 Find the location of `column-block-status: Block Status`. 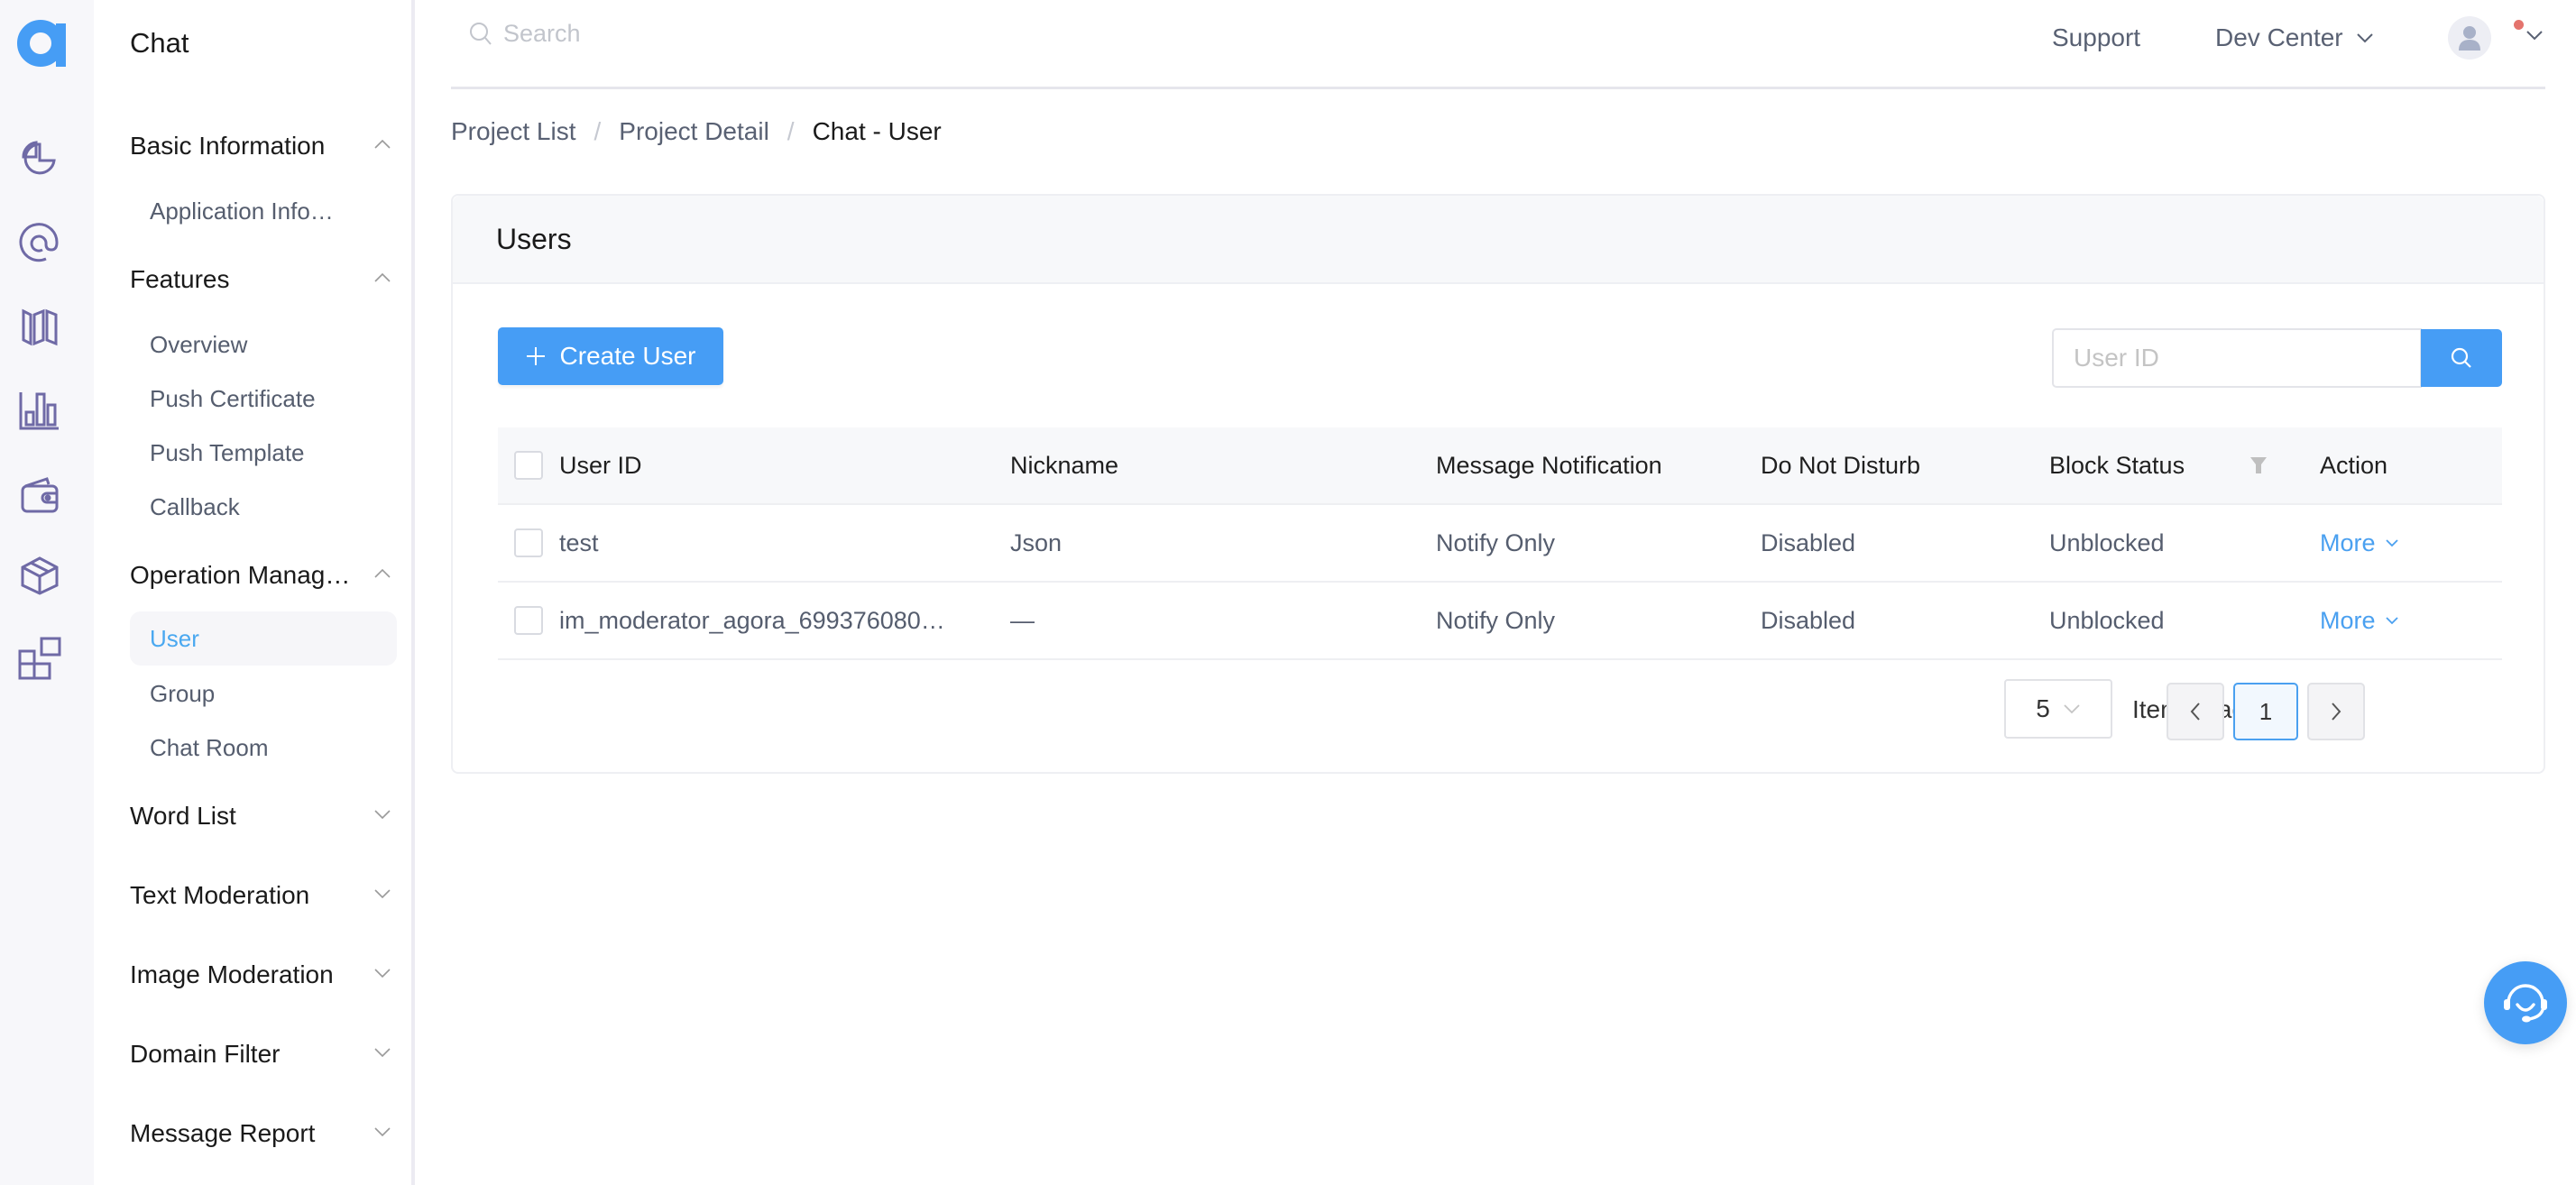

column-block-status: Block Status is located at coordinates (2117, 465).